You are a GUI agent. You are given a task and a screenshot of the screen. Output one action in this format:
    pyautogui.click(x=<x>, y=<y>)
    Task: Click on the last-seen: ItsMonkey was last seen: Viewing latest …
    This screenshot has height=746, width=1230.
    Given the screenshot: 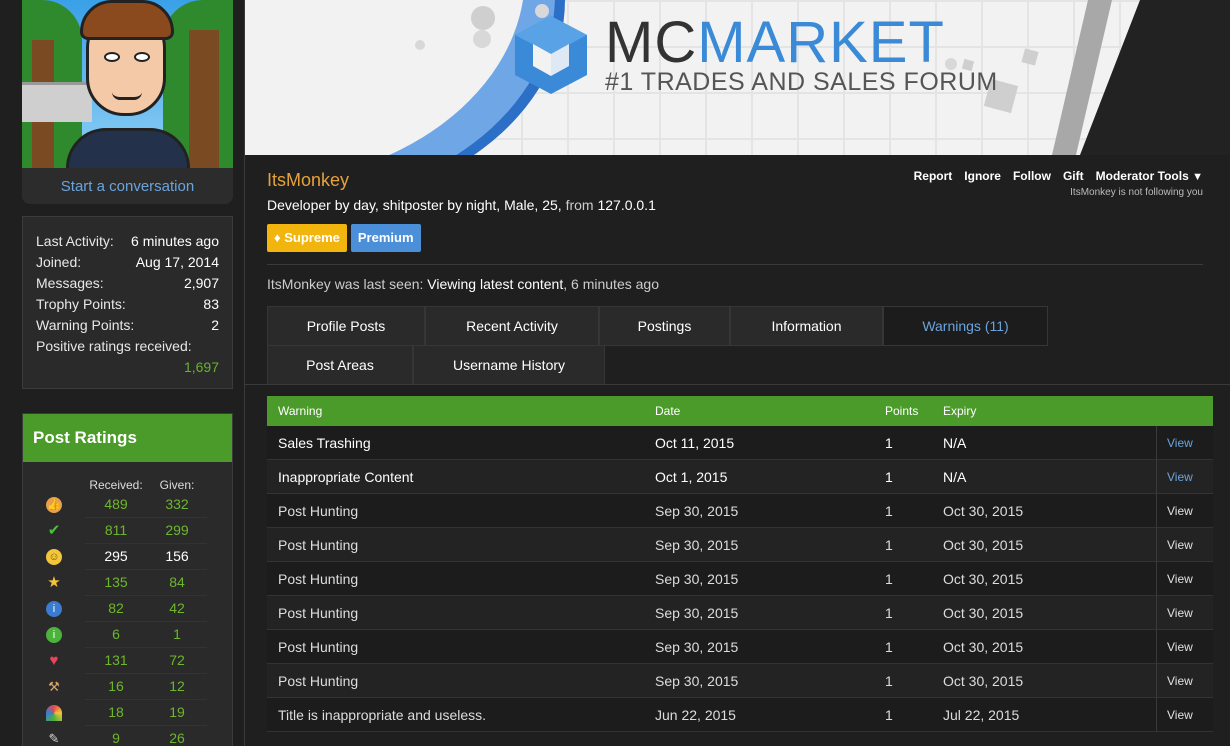 What is the action you would take?
    pyautogui.click(x=463, y=284)
    